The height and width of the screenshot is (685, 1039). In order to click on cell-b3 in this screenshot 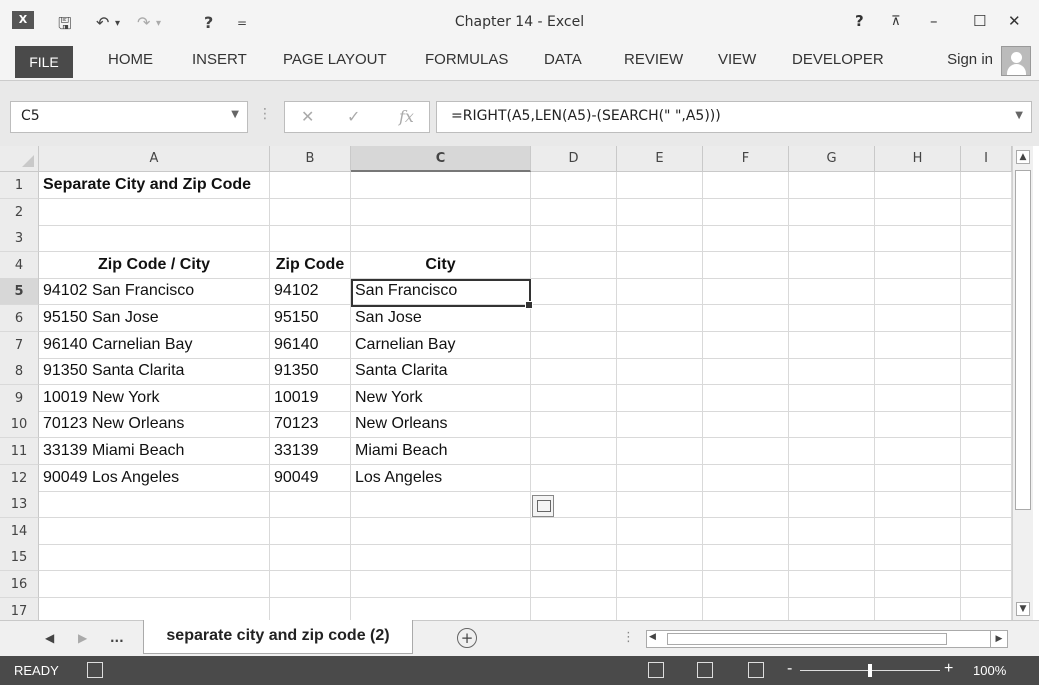, I will do `click(310, 238)`.